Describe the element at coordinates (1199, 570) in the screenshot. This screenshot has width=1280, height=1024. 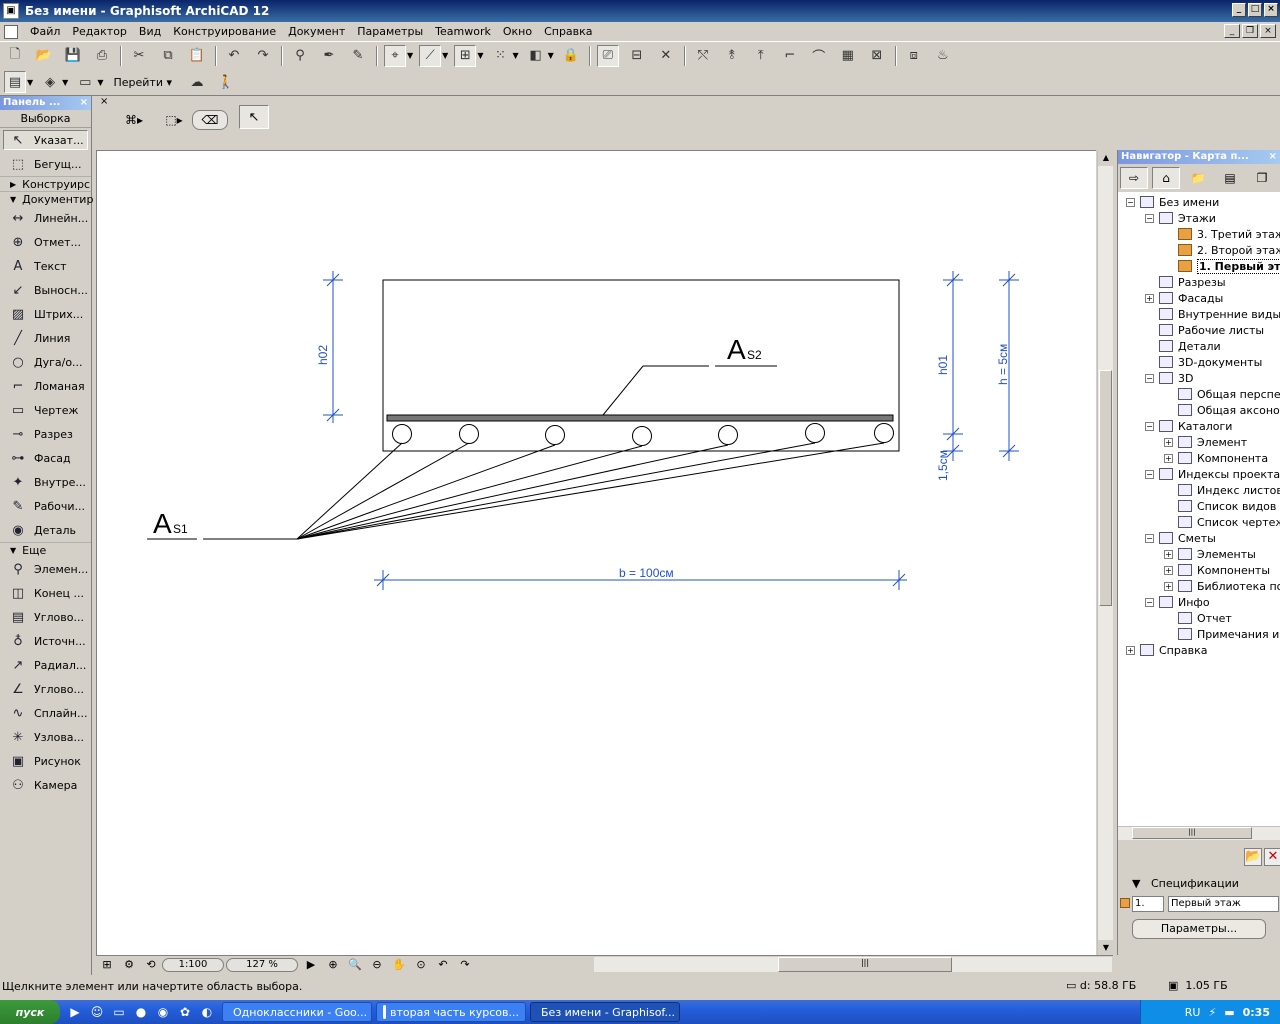
I see `tree-item: + Компоненты` at that location.